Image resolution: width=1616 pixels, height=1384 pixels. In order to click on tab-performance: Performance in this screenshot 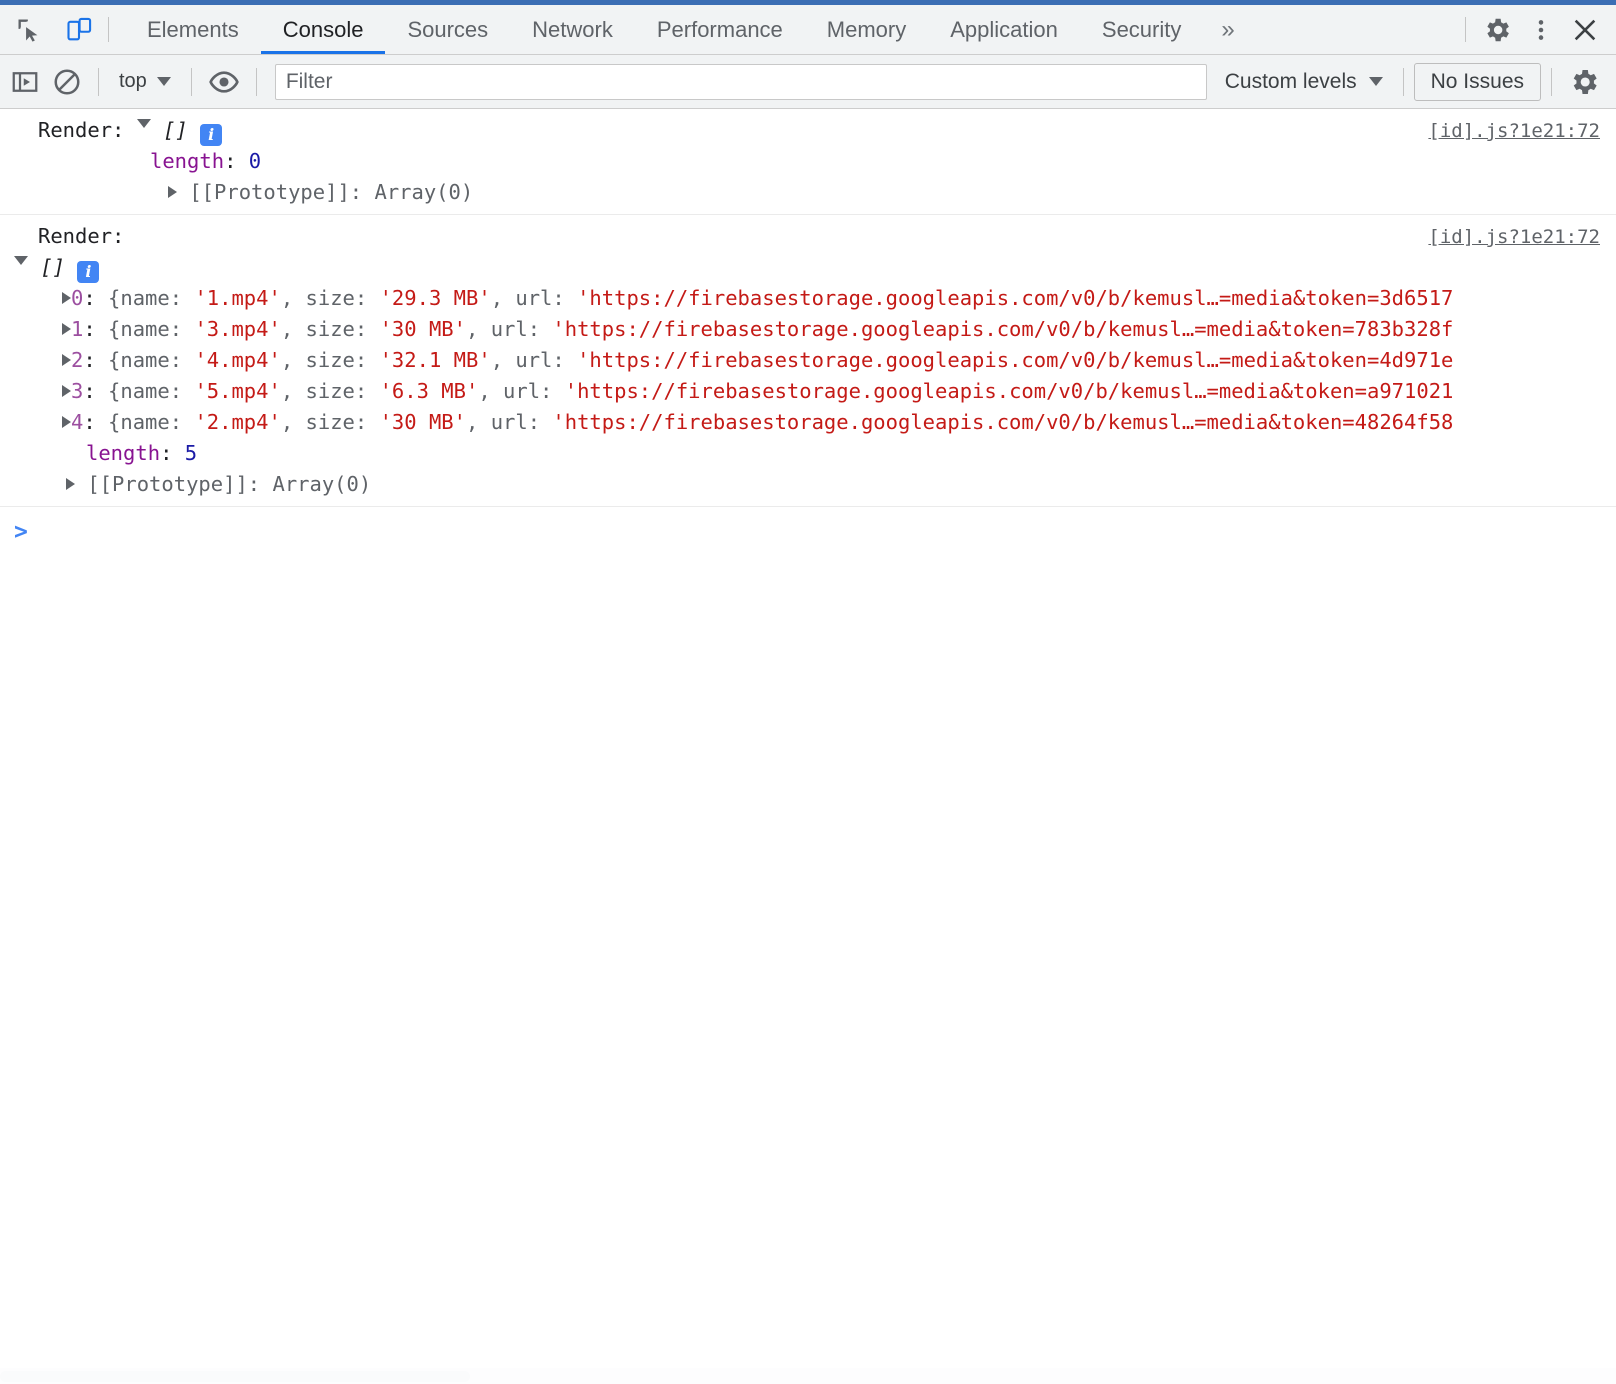, I will do `click(720, 29)`.